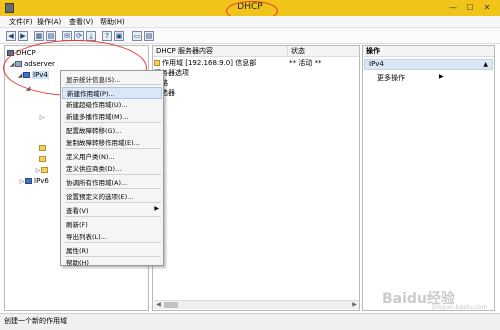 The height and width of the screenshot is (330, 500). I want to click on actions-header: 操作, so click(428, 51).